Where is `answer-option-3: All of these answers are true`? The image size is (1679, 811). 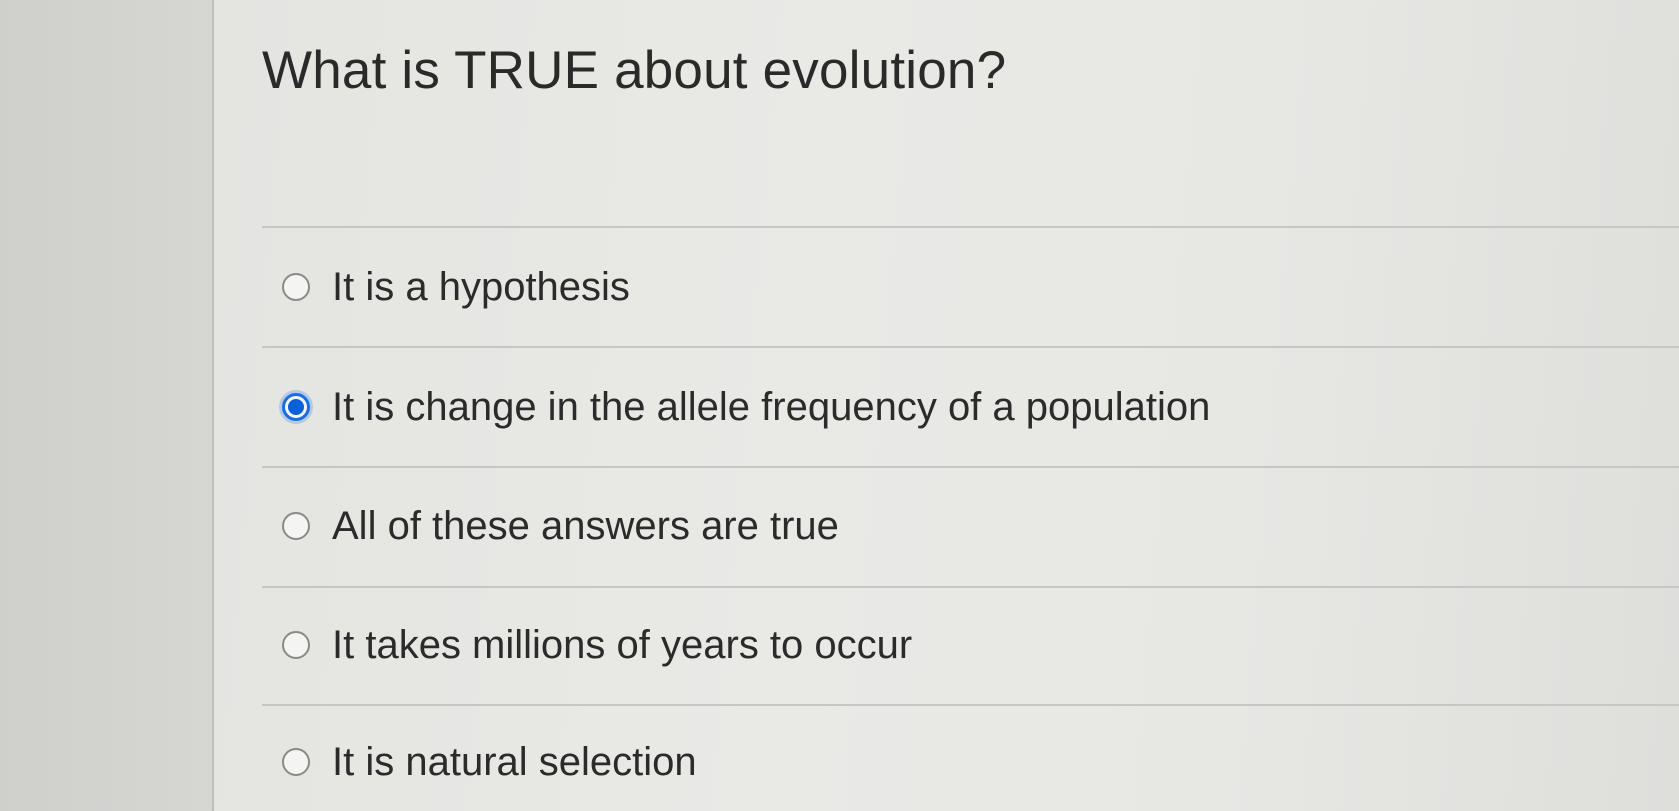
answer-option-3: All of these answers are true is located at coordinates (560, 526).